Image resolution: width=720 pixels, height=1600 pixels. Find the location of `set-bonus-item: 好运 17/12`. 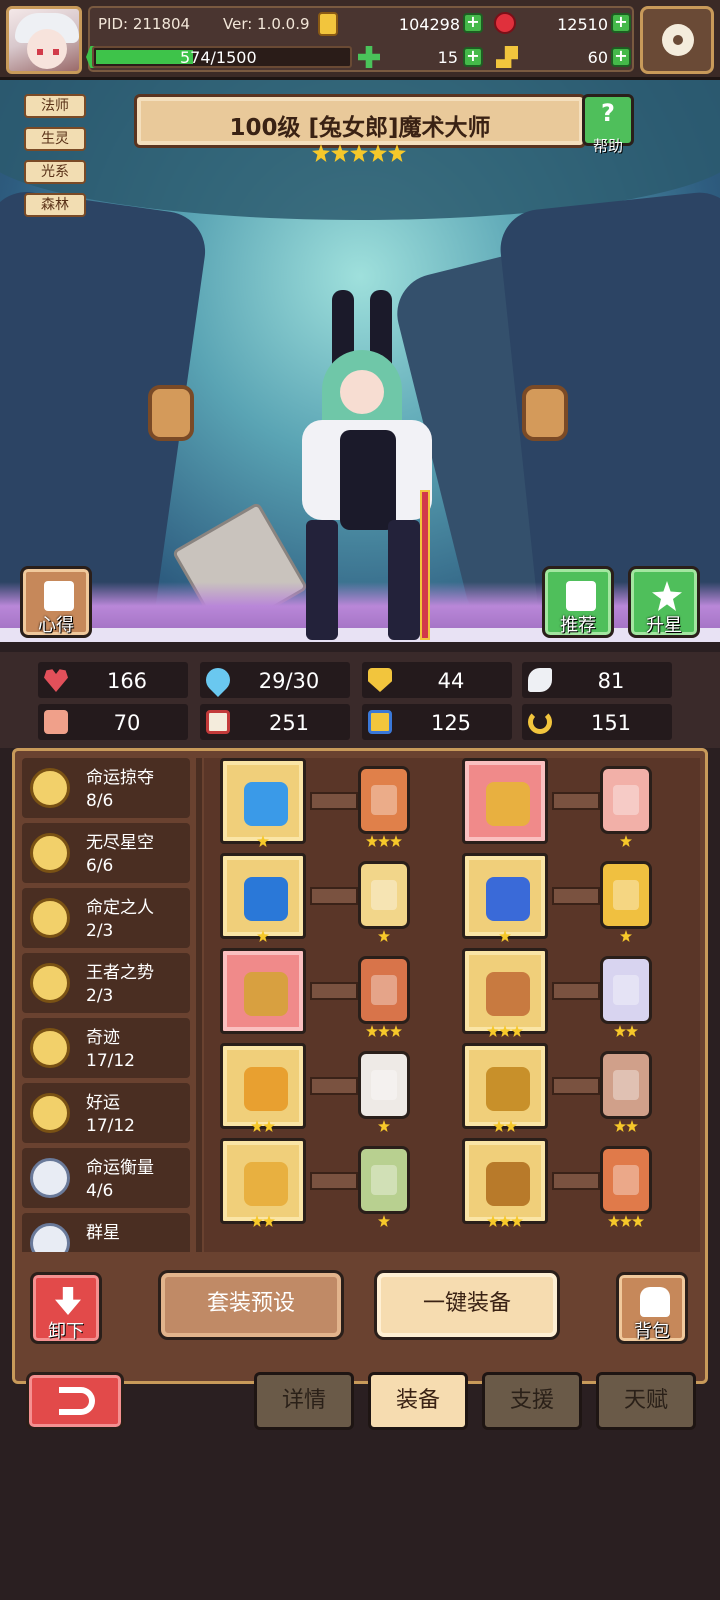

set-bonus-item: 好运 17/12 is located at coordinates (106, 1113).